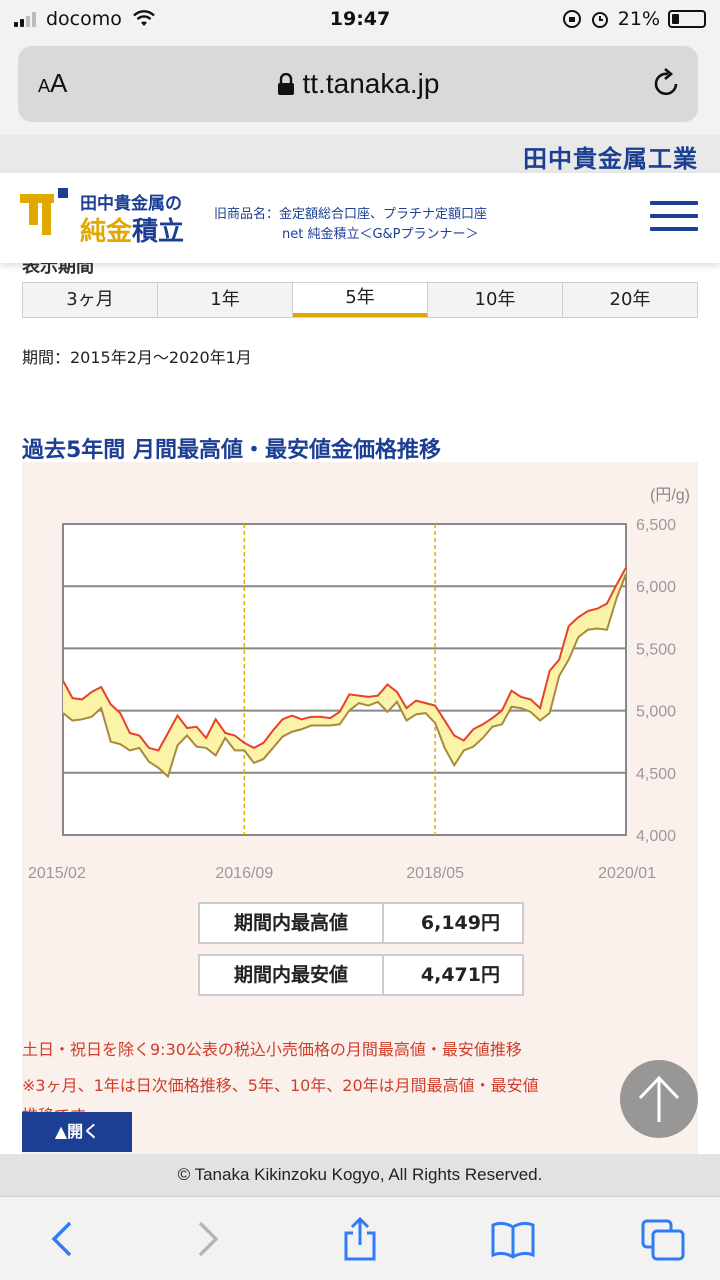  I want to click on period-tabs: 3ヶ月 1年 5年 10年 20年, so click(360, 300).